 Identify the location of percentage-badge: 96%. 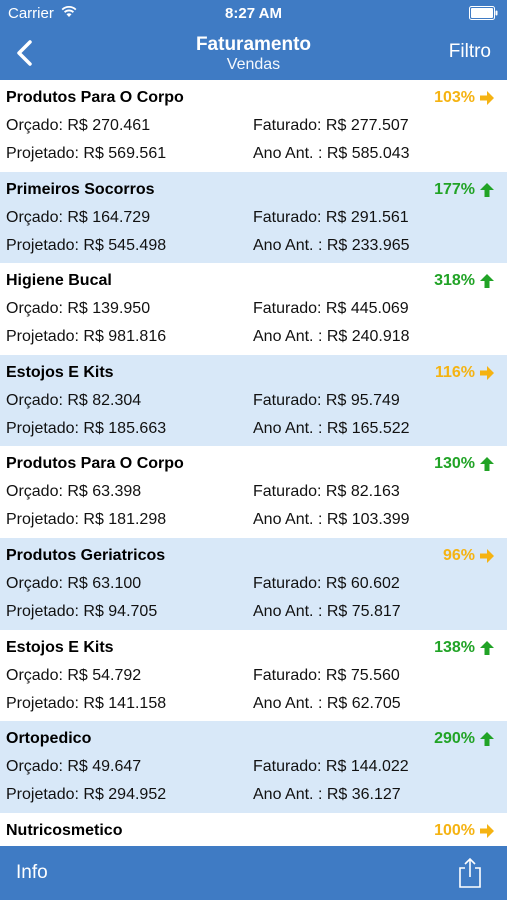
(469, 556).